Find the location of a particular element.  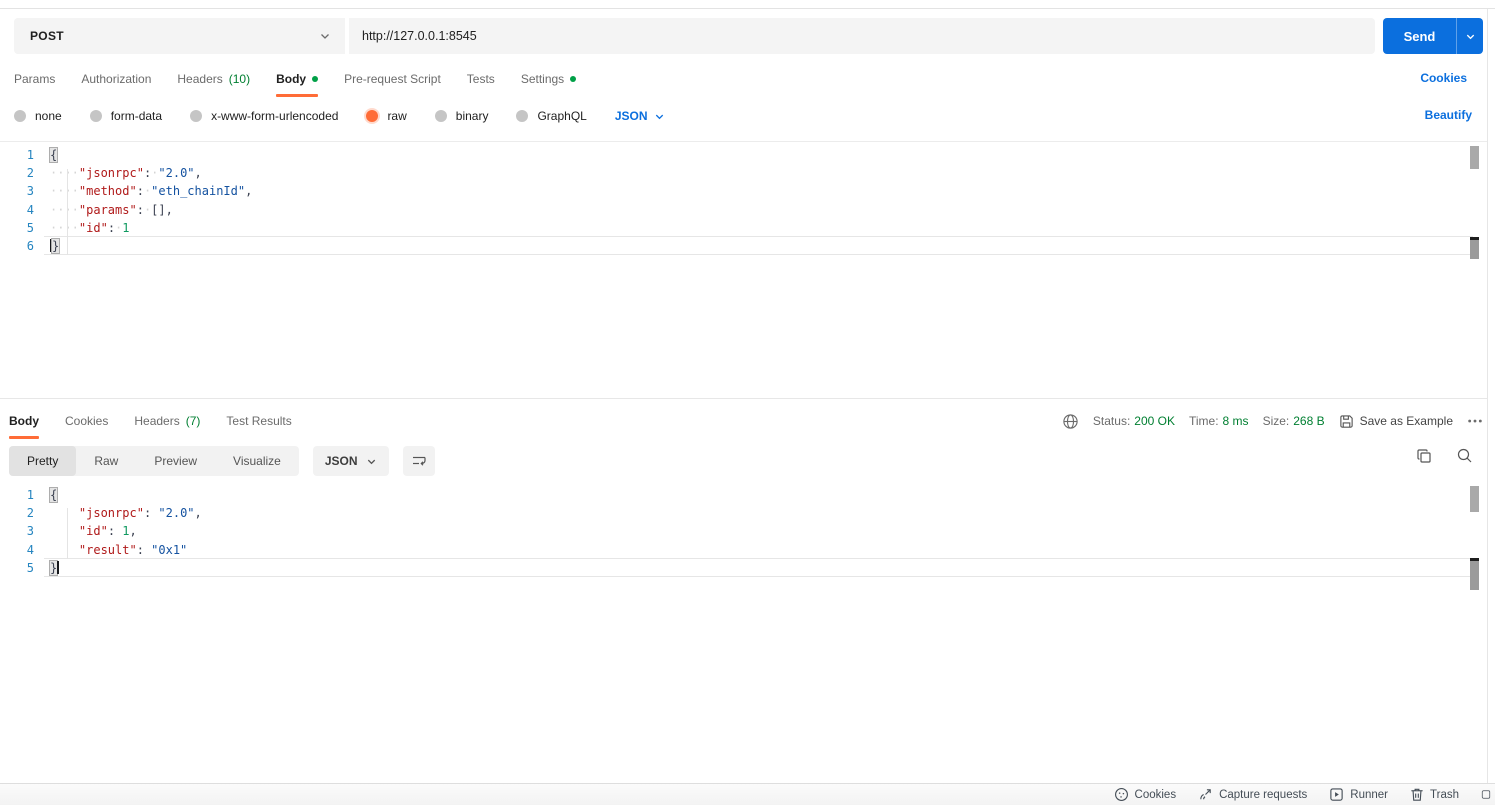

body-type-binary: binary is located at coordinates (461, 116).